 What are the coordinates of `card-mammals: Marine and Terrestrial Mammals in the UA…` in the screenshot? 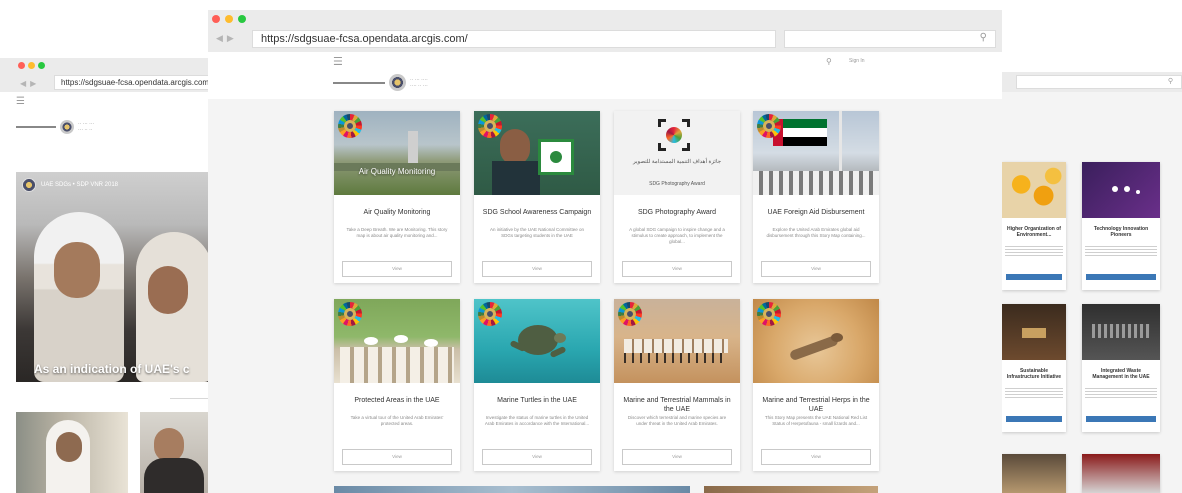 It's located at (677, 385).